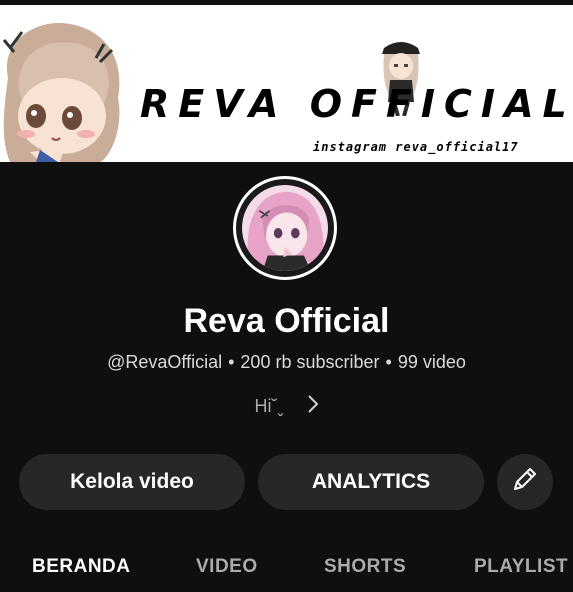 The height and width of the screenshot is (592, 573). I want to click on banner-title: REVA OFFICIAL, so click(356, 104).